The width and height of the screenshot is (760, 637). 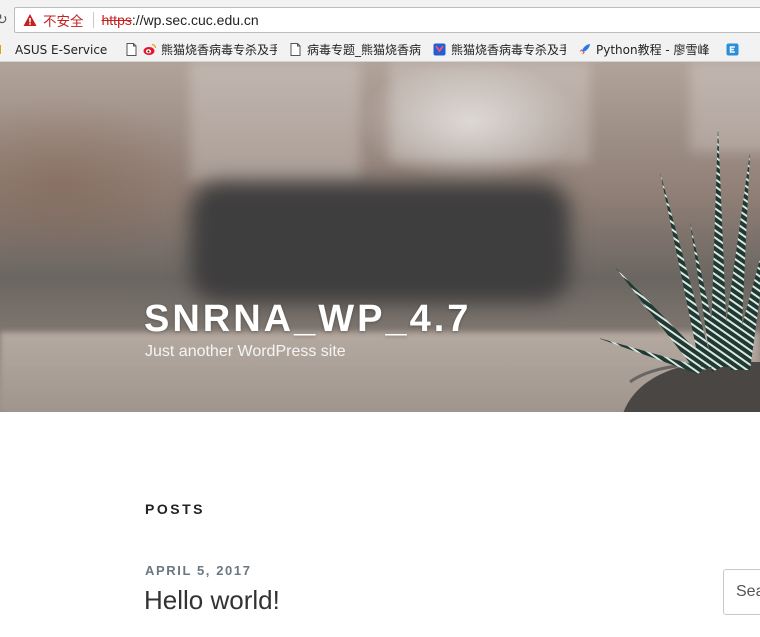 What do you see at coordinates (149, 49) in the screenshot?
I see `weibo-icon` at bounding box center [149, 49].